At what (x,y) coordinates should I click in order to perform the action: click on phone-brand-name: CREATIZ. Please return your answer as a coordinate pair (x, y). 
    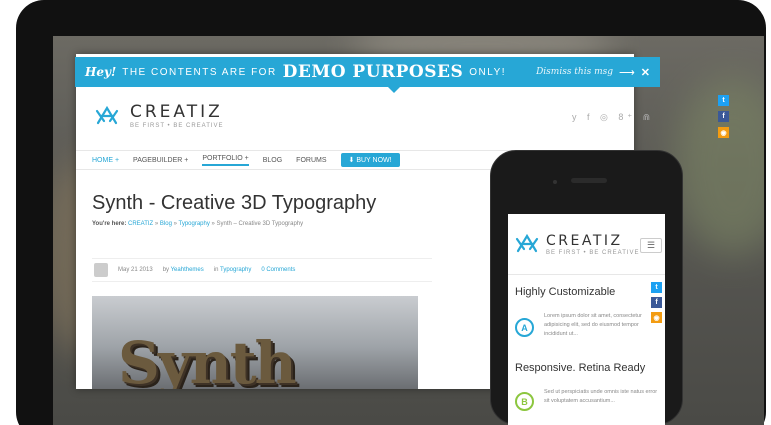
    Looking at the image, I should click on (584, 240).